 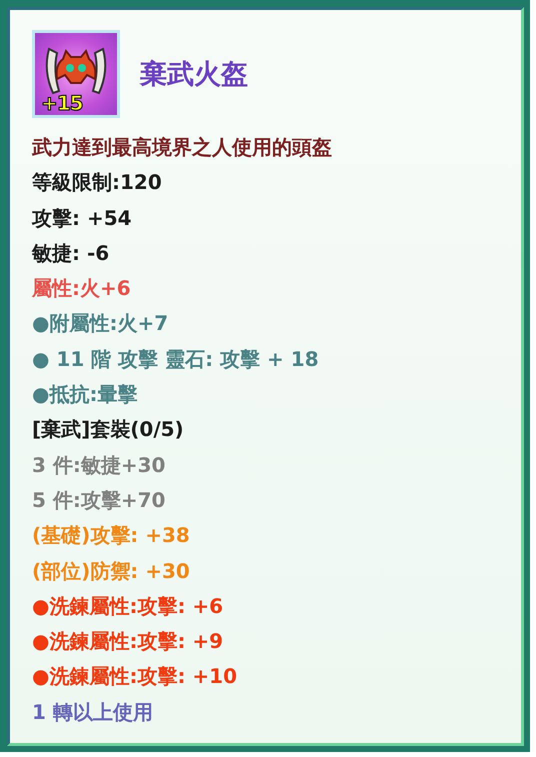 I want to click on stat-line: ●抵抗:暈擊, so click(x=85, y=394).